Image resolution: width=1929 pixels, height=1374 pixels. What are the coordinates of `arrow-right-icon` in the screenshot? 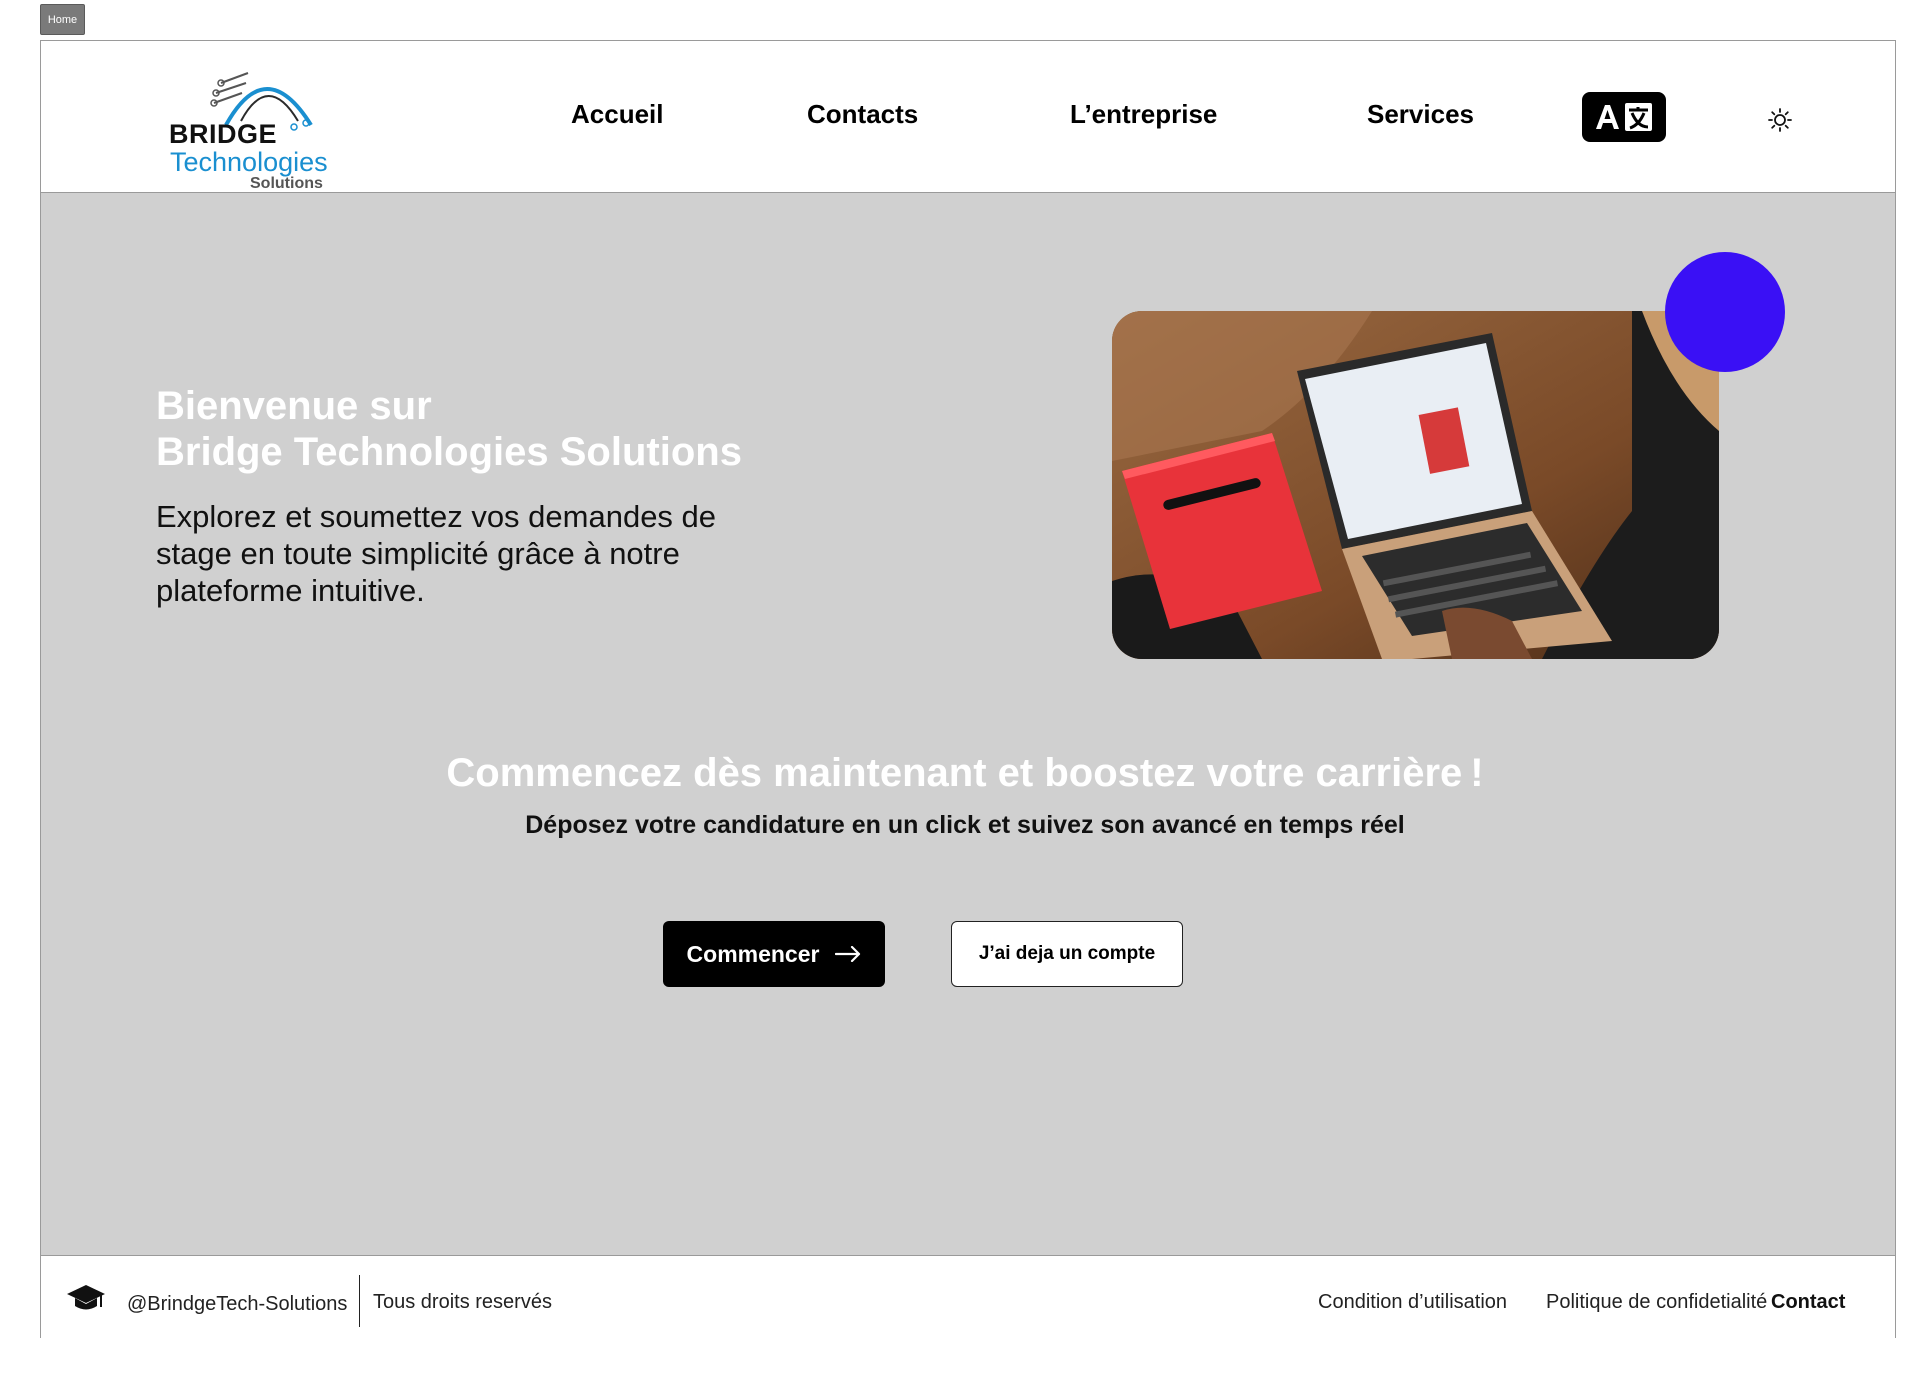 It's located at (848, 954).